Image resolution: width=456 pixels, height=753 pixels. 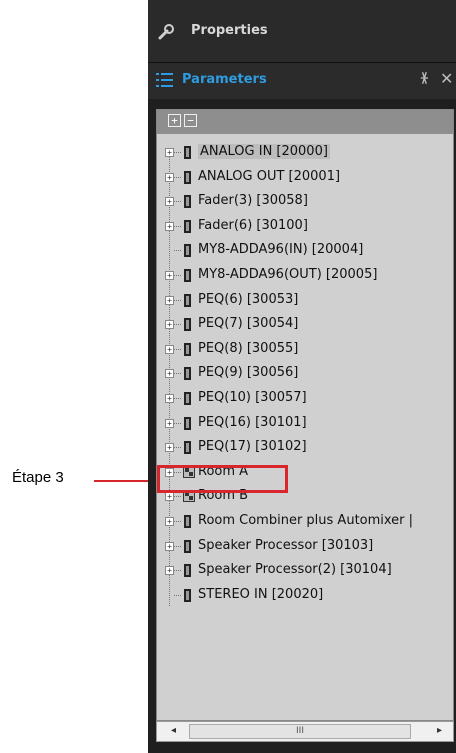 What do you see at coordinates (269, 176) in the screenshot?
I see `tree-item-label: ANALOG OUT [20001]` at bounding box center [269, 176].